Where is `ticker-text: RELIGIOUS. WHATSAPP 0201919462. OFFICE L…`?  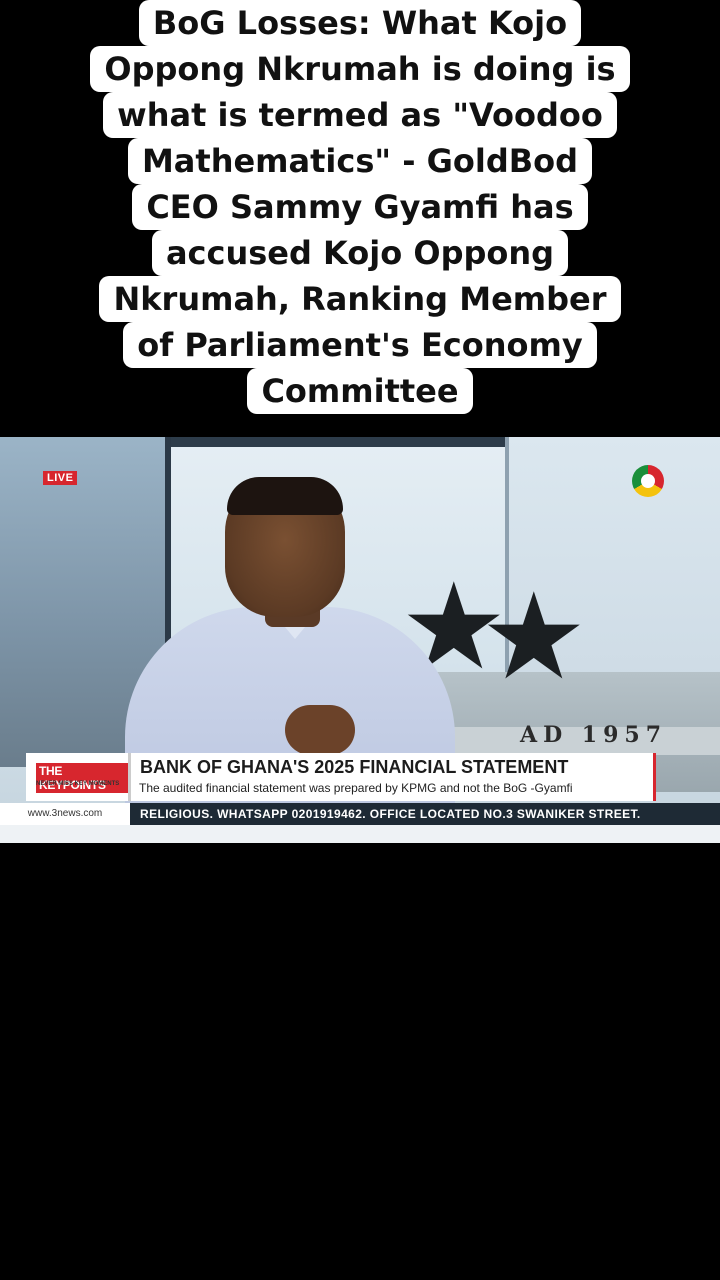
ticker-text: RELIGIOUS. WHATSAPP 0201919462. OFFICE L… is located at coordinates (390, 814).